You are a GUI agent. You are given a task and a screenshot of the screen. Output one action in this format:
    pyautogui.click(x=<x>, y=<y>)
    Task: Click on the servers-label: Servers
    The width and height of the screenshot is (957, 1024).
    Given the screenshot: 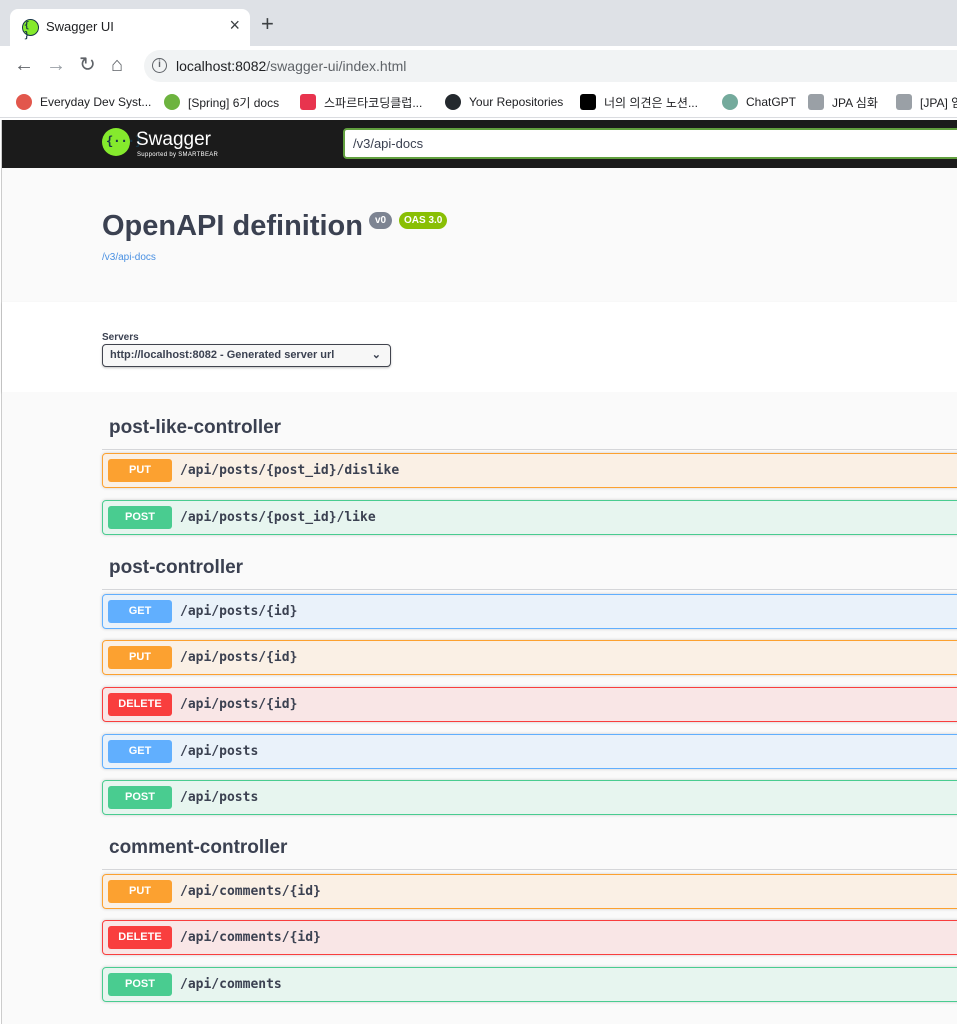 What is the action you would take?
    pyautogui.click(x=120, y=337)
    